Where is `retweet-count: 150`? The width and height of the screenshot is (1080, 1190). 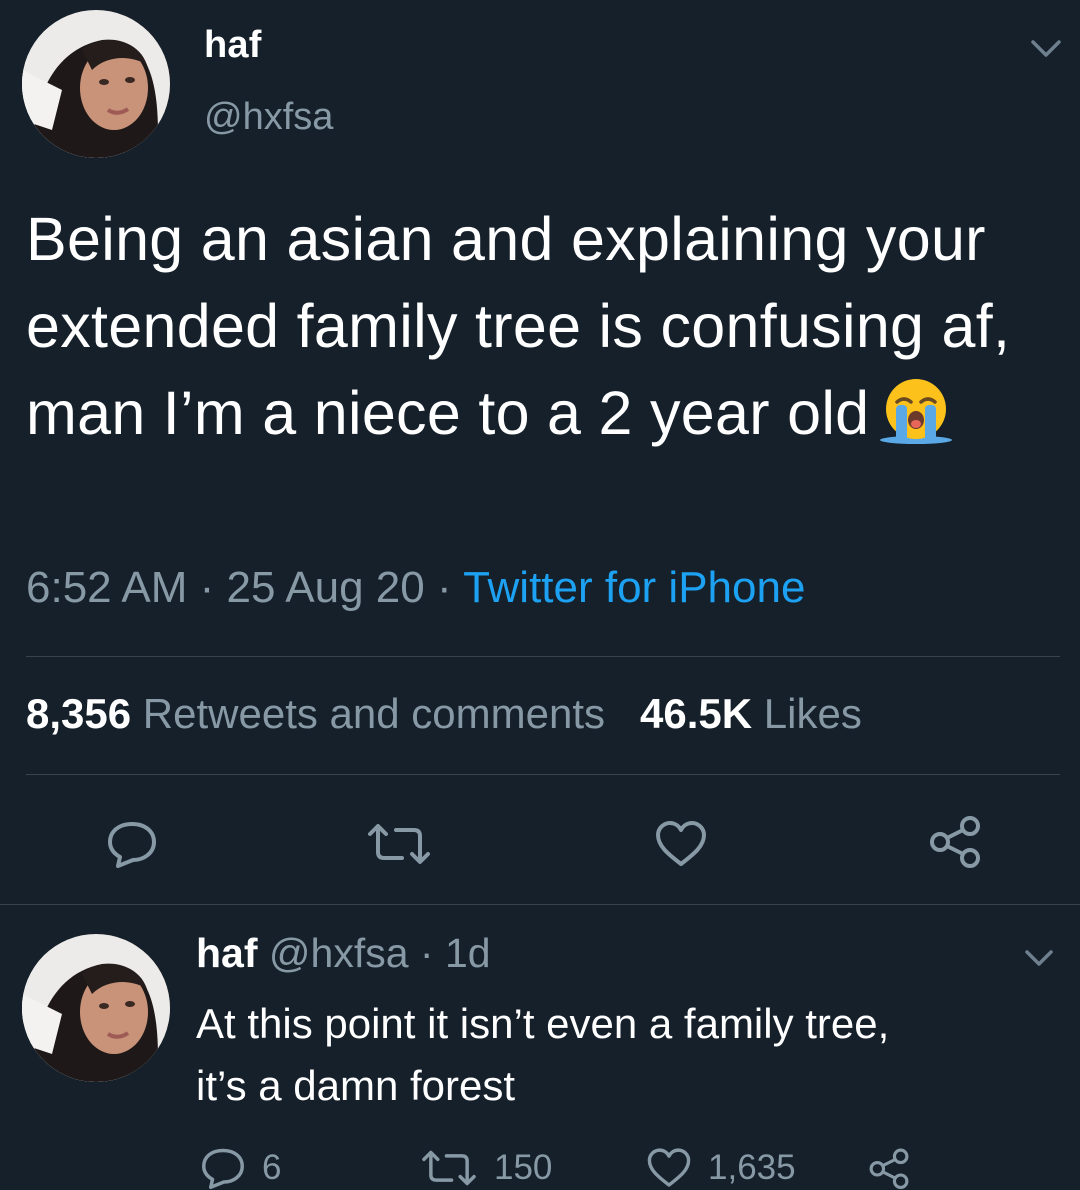 retweet-count: 150 is located at coordinates (523, 1167).